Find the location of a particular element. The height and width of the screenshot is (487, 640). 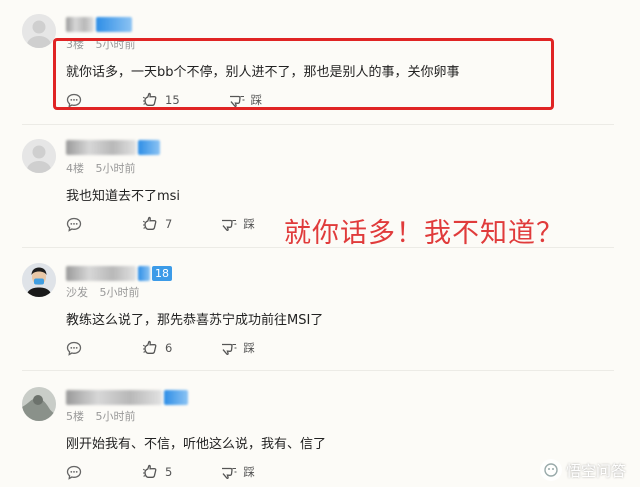

floor-label: 5楼 is located at coordinates (75, 416).